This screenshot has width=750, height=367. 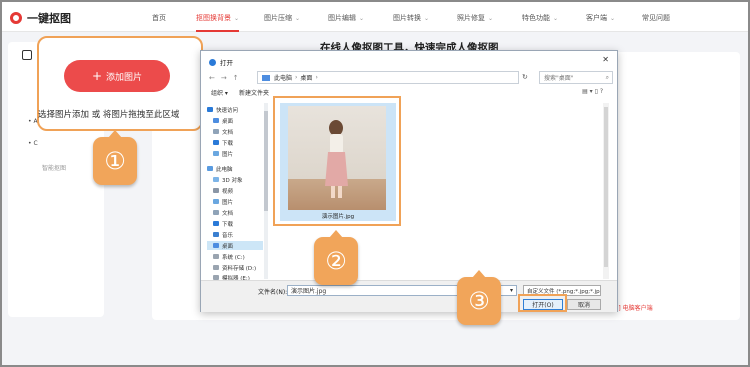 I want to click on open-button-highlight, so click(x=542, y=303).